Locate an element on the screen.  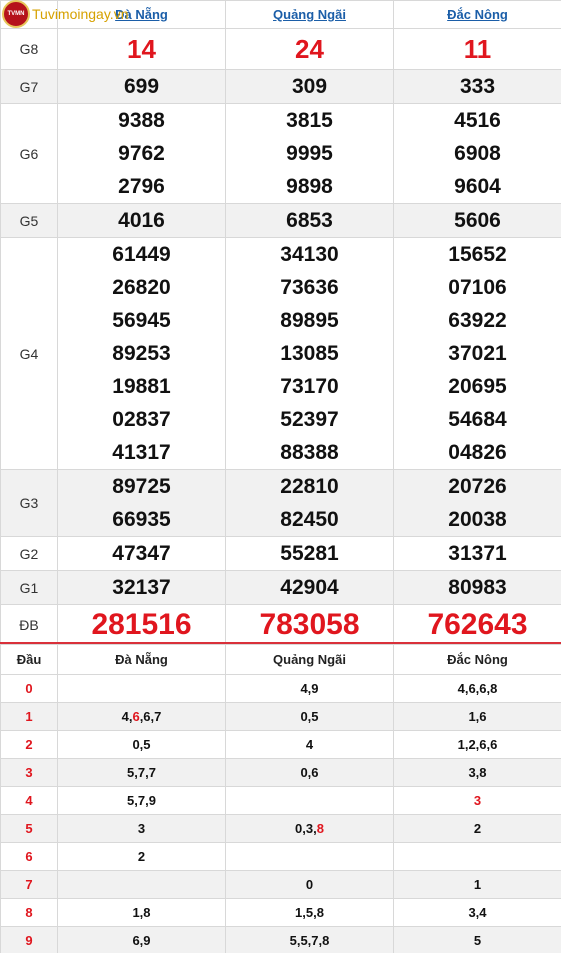
prize-number: 4516 is located at coordinates (477, 120).